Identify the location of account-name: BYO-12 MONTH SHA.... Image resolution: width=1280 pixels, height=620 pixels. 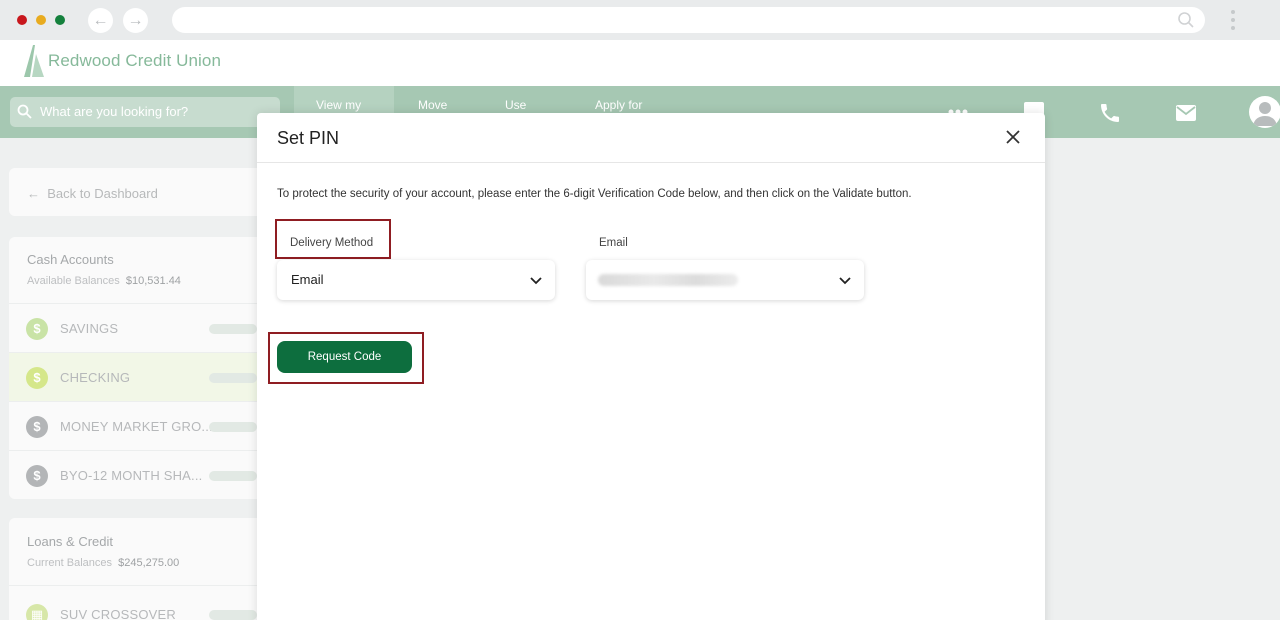
(131, 475).